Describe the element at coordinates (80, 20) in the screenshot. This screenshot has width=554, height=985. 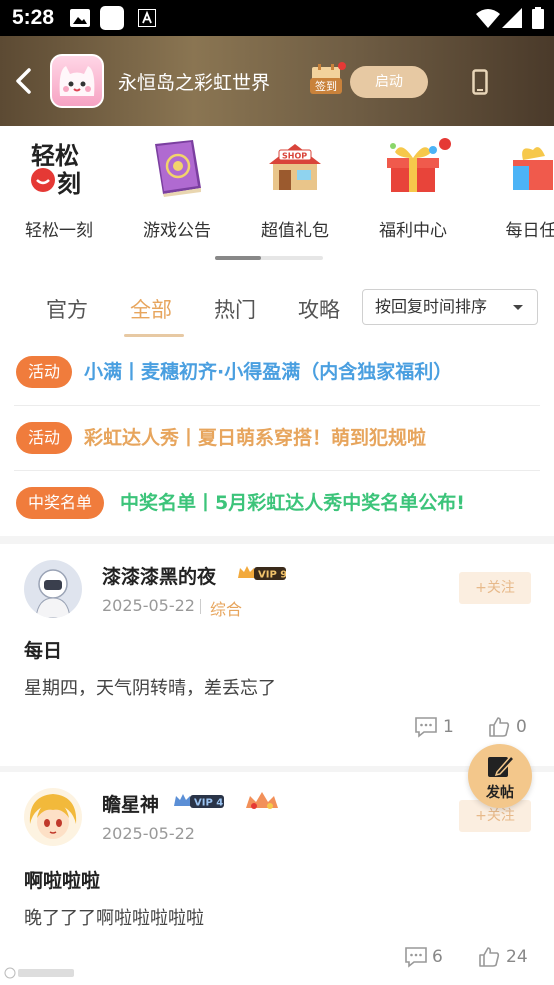
I see `image-notification-icon` at that location.